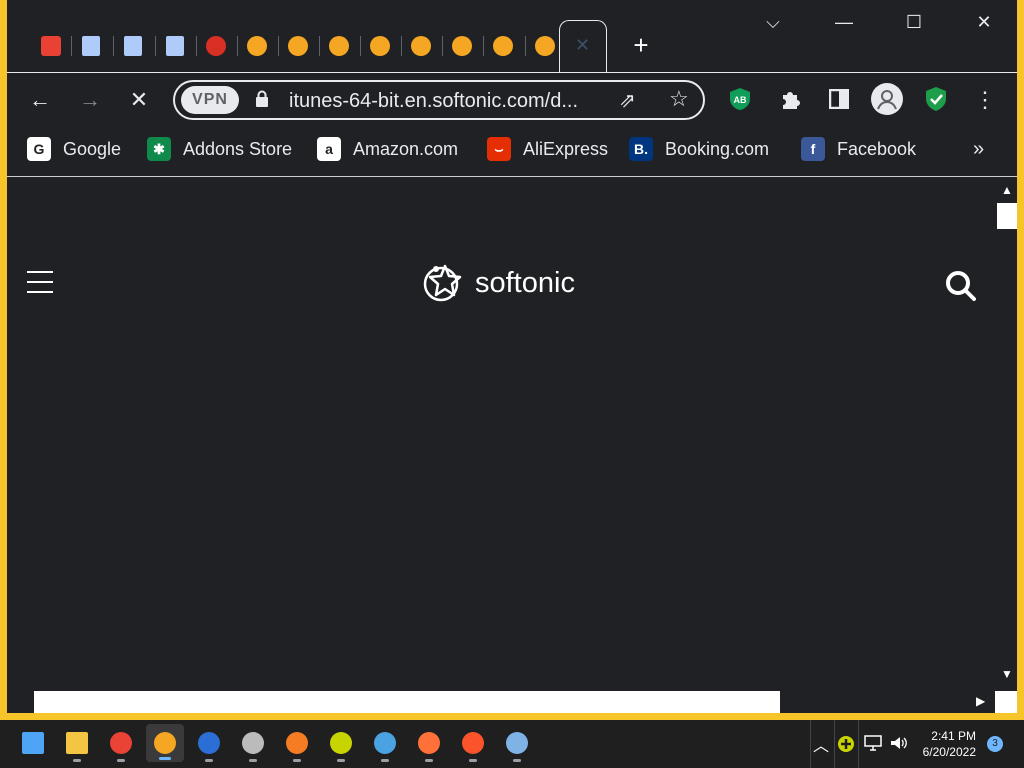 The image size is (1024, 768). Describe the element at coordinates (92, 148) in the screenshot. I see `bookmark-label: Google` at that location.